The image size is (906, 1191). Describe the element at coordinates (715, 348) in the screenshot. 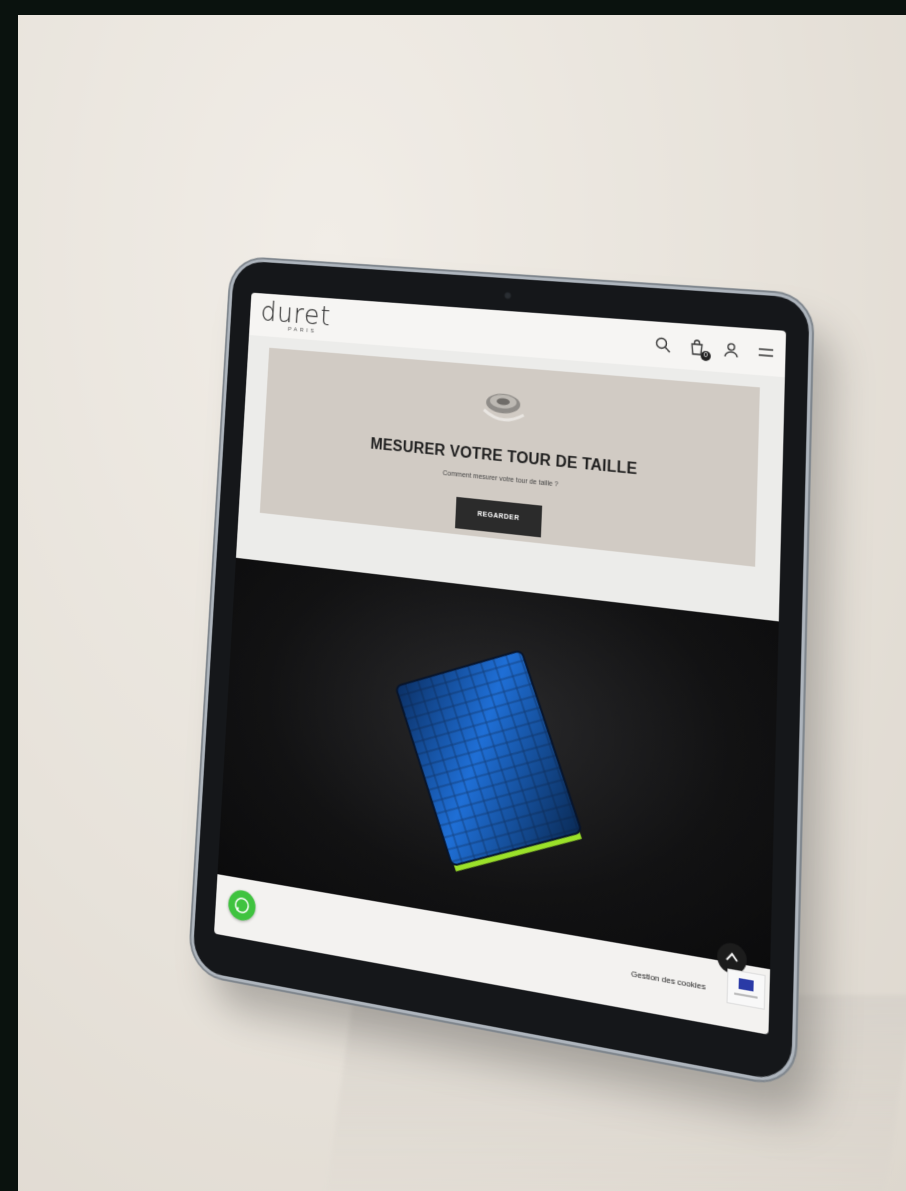

I see `header-icons: 0` at that location.